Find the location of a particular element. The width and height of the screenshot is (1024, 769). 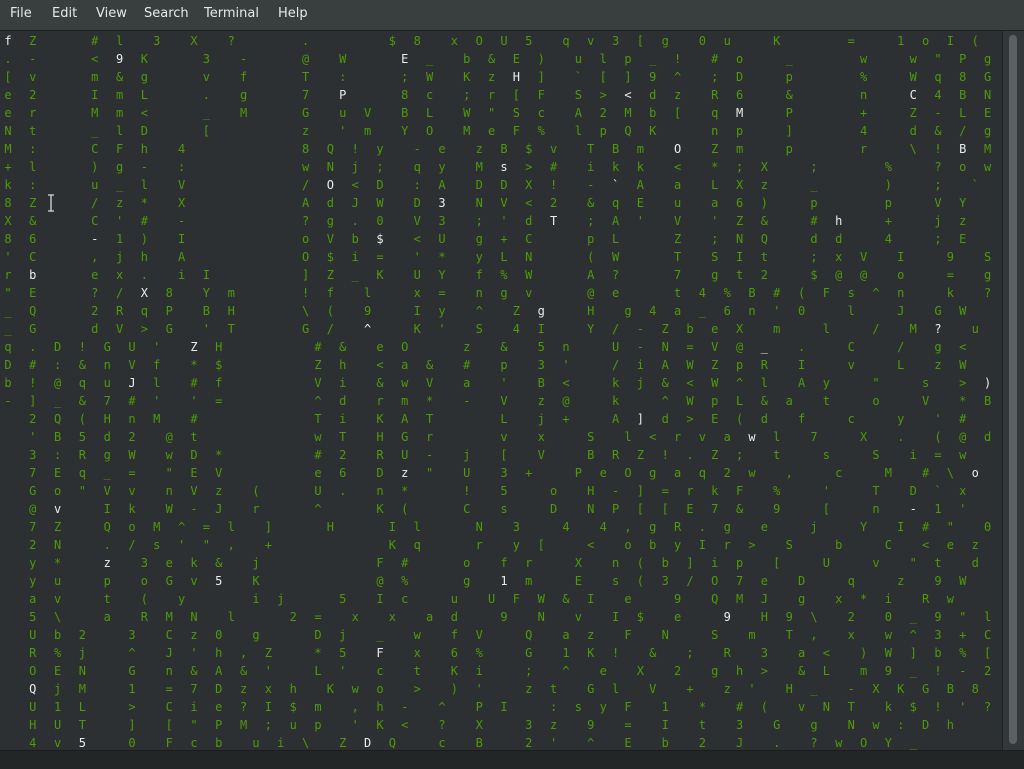

terminal-scrollbar is located at coordinates (1013, 390).